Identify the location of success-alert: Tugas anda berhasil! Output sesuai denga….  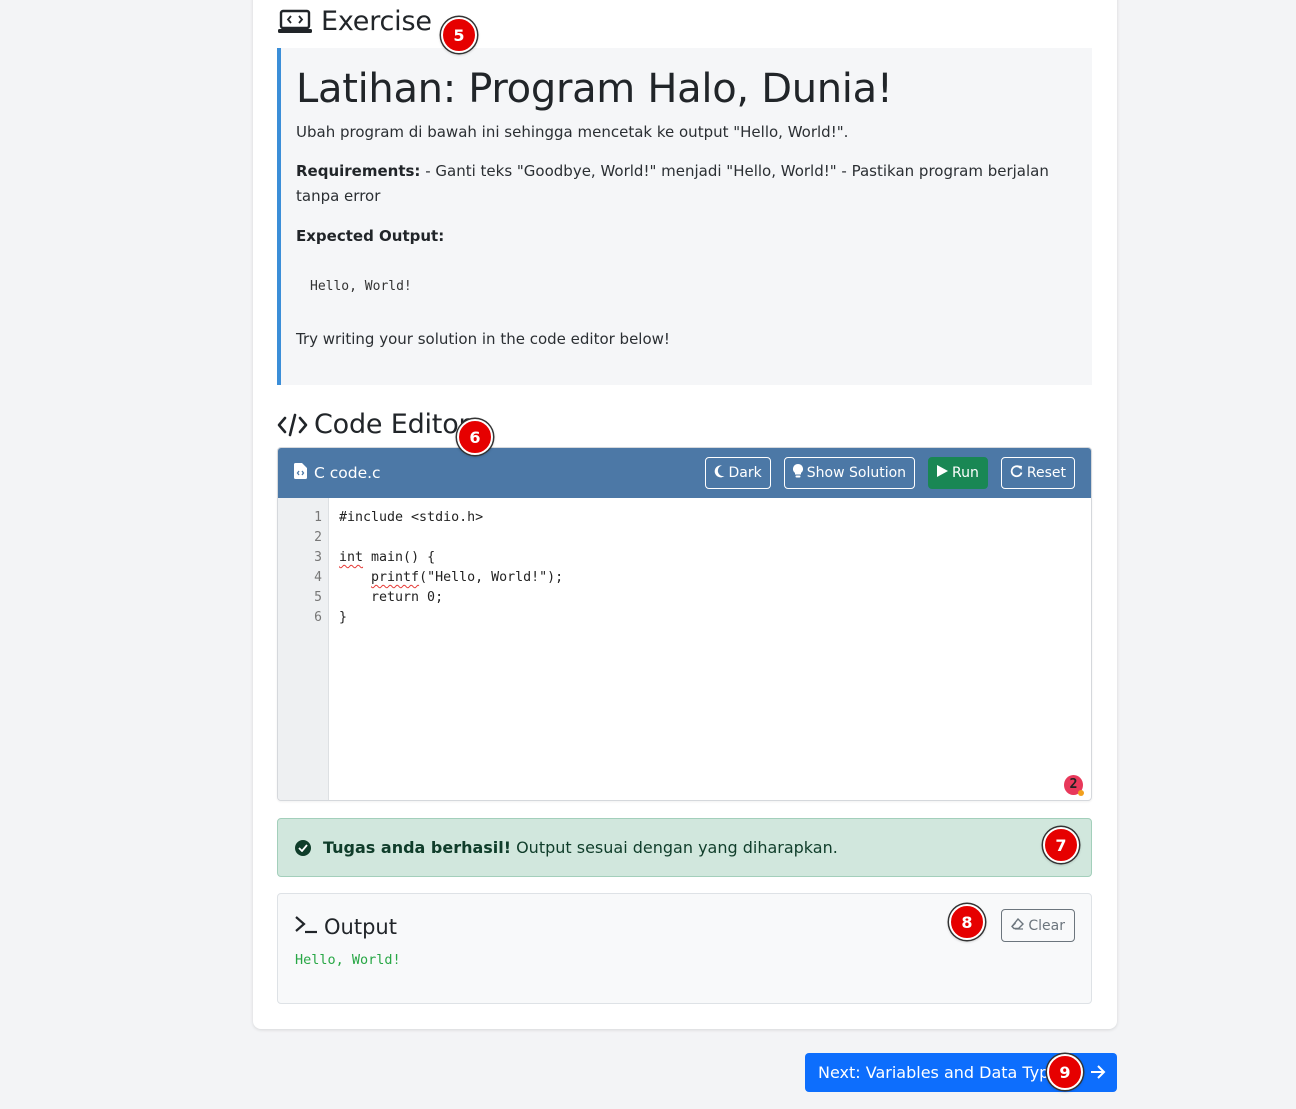
(684, 847).